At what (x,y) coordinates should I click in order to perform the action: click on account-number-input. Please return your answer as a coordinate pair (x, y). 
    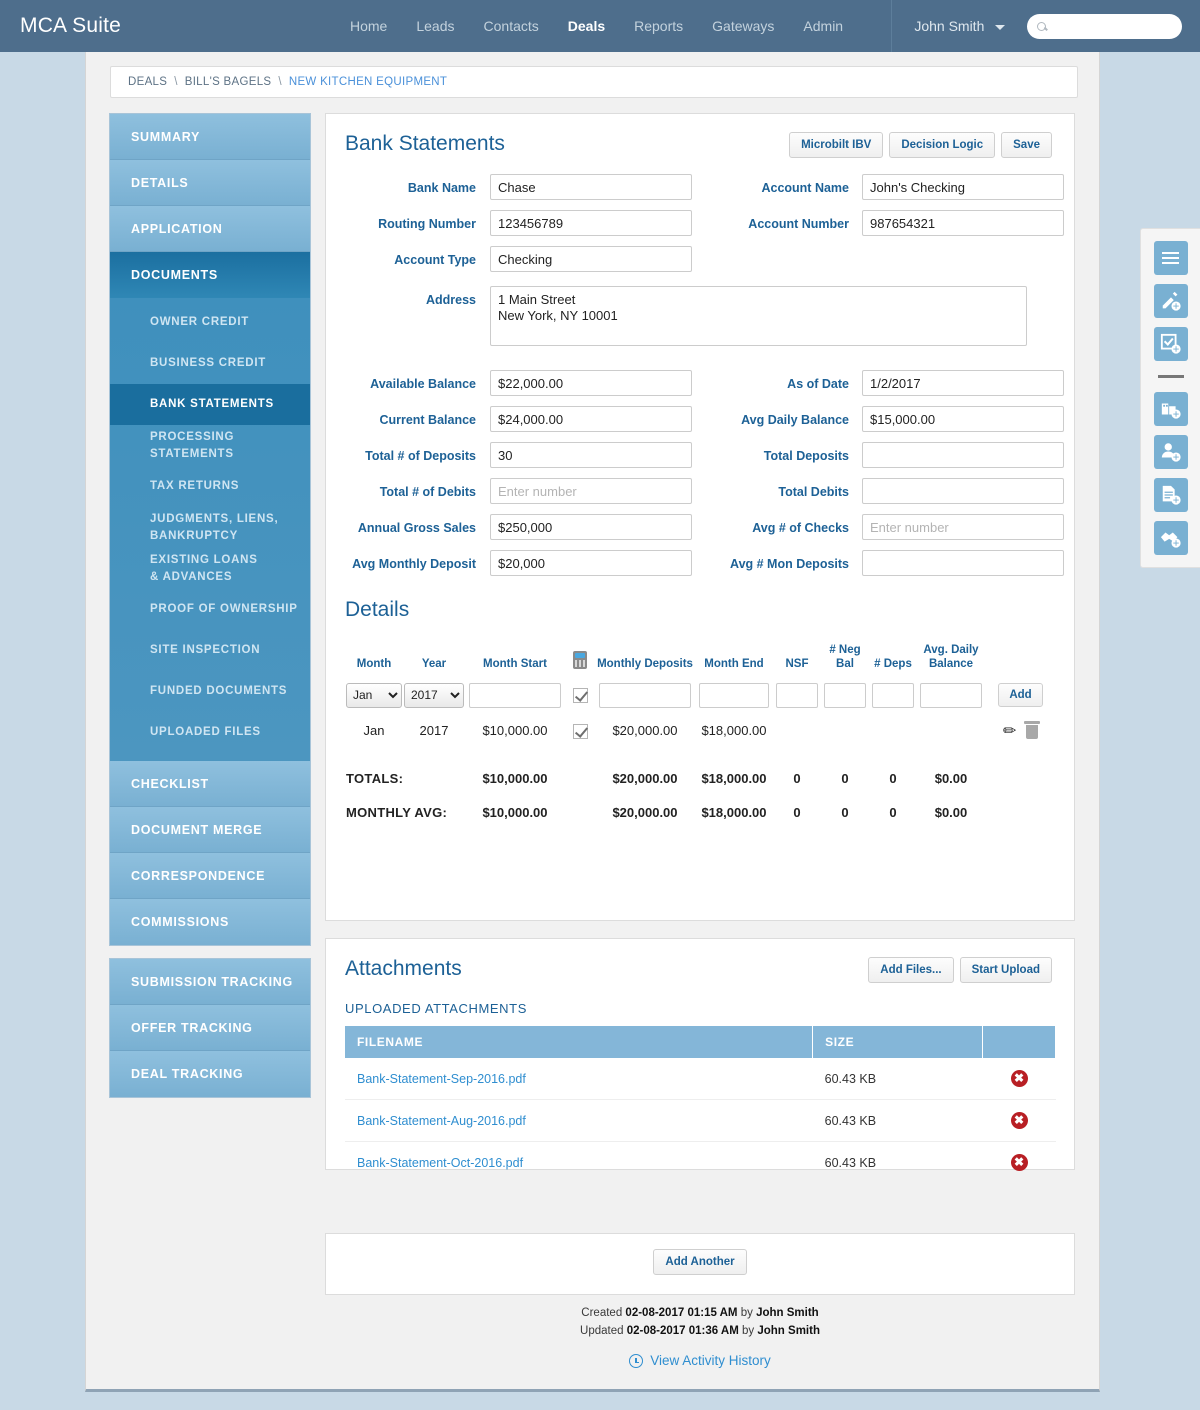
    Looking at the image, I should click on (963, 223).